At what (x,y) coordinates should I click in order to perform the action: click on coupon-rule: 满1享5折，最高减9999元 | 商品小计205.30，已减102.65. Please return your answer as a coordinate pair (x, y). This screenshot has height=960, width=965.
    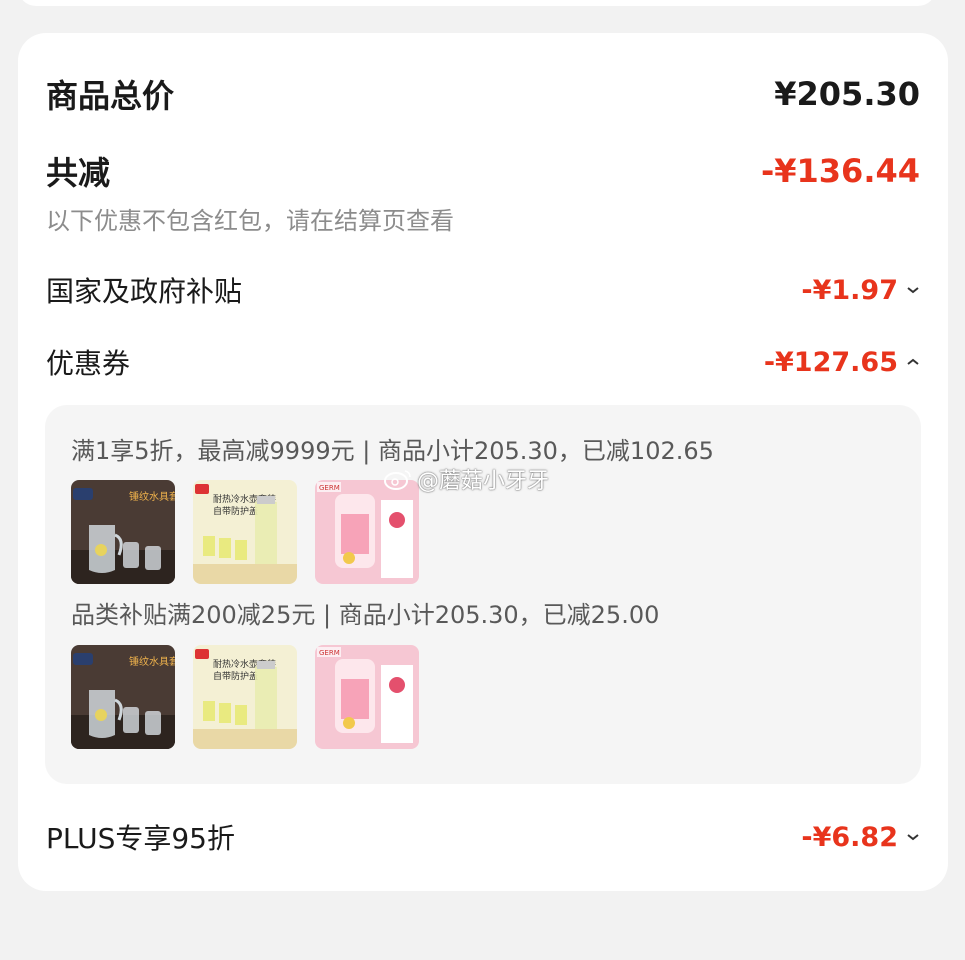
    Looking at the image, I should click on (392, 451).